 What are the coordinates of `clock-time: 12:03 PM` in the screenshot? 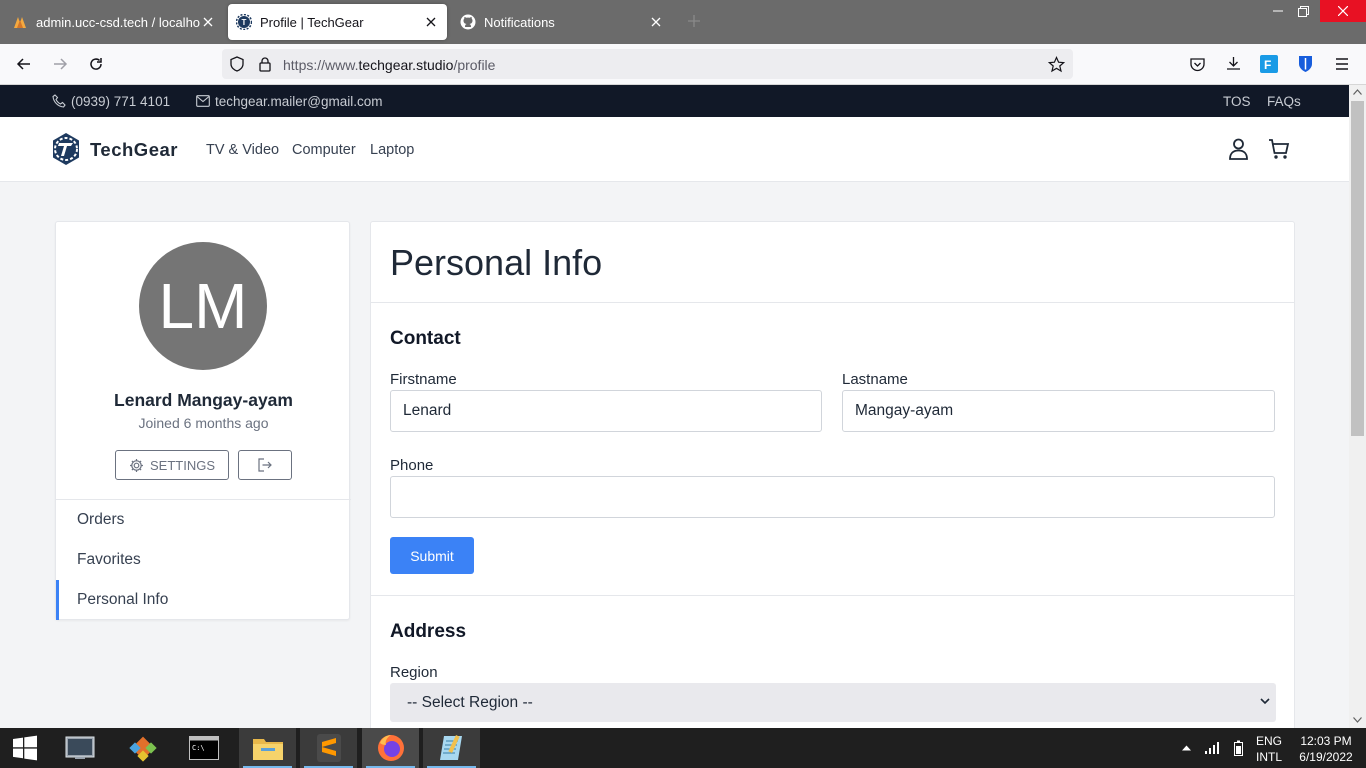 It's located at (1326, 741).